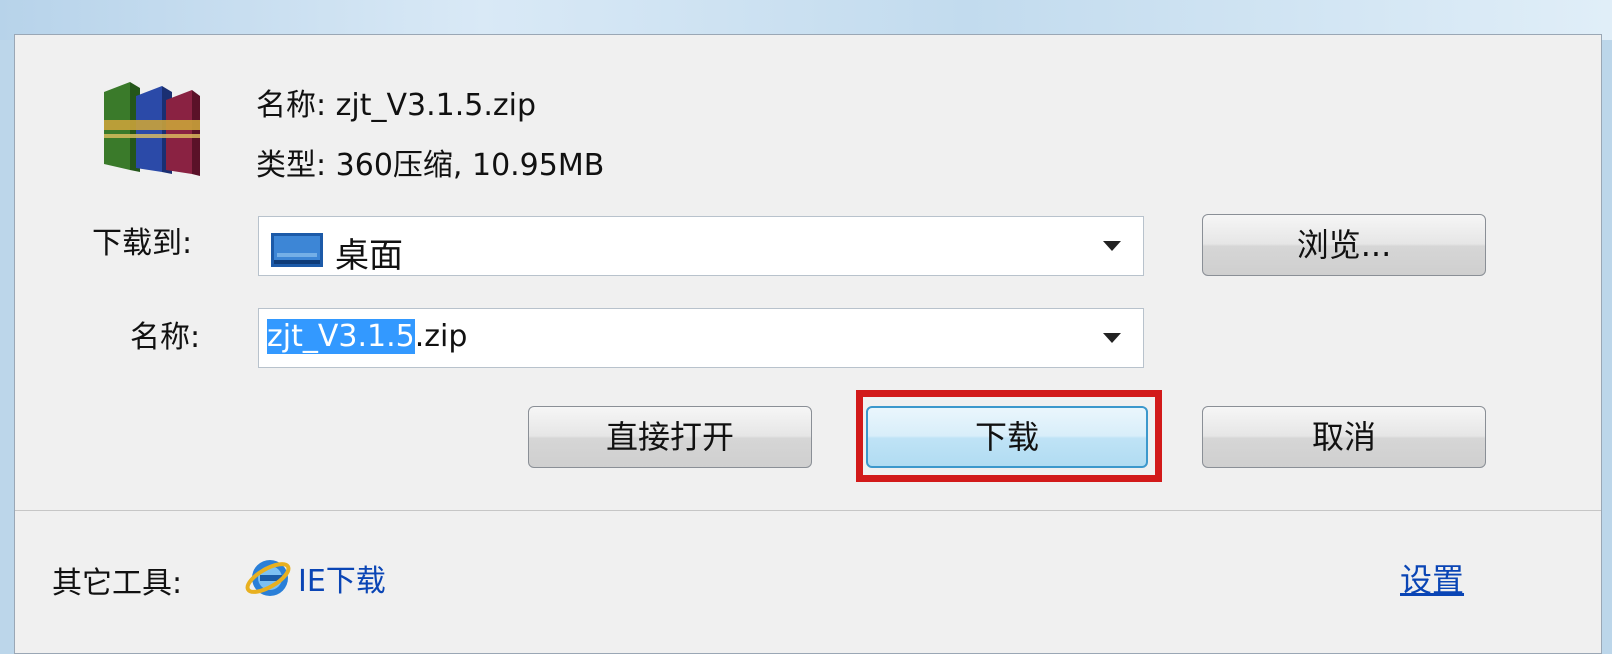  What do you see at coordinates (341, 336) in the screenshot?
I see `filename-selected-text: zjt_V3.1.5` at bounding box center [341, 336].